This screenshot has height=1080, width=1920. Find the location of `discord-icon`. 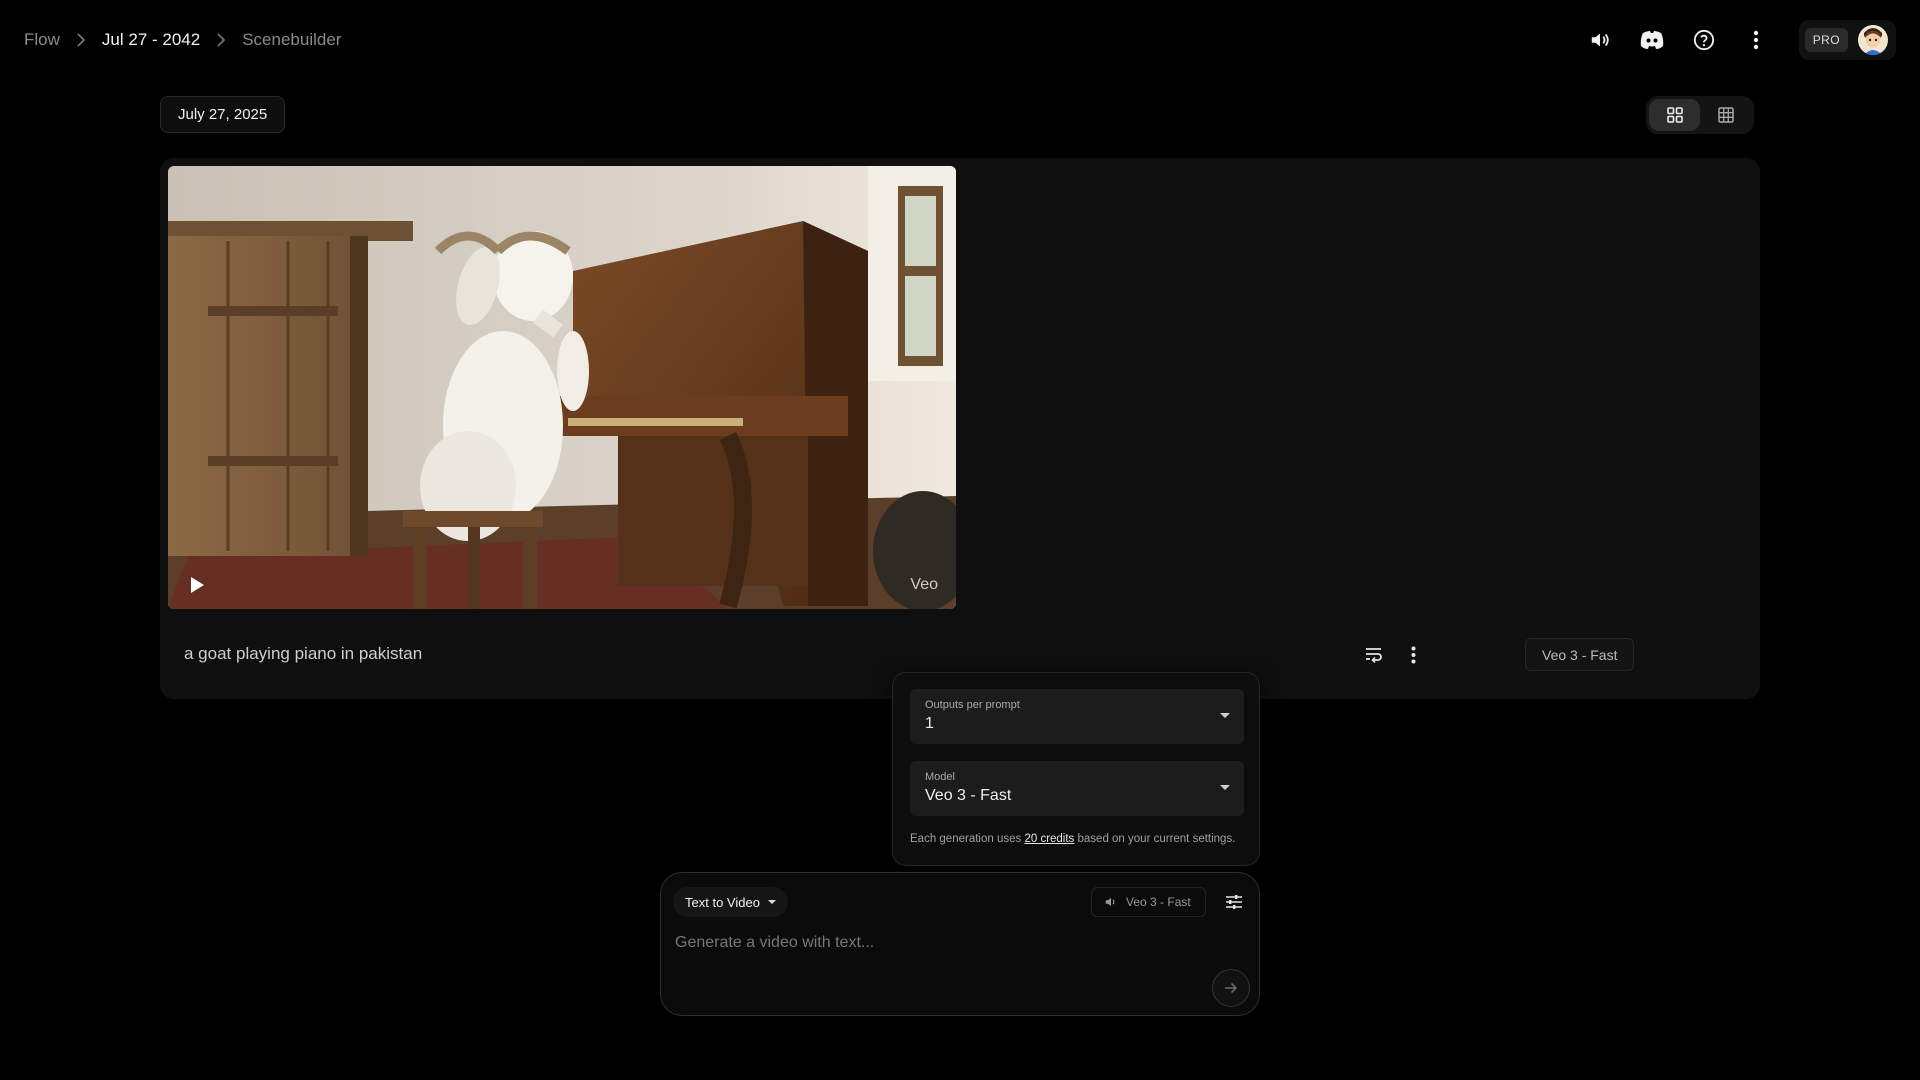

discord-icon is located at coordinates (1652, 40).